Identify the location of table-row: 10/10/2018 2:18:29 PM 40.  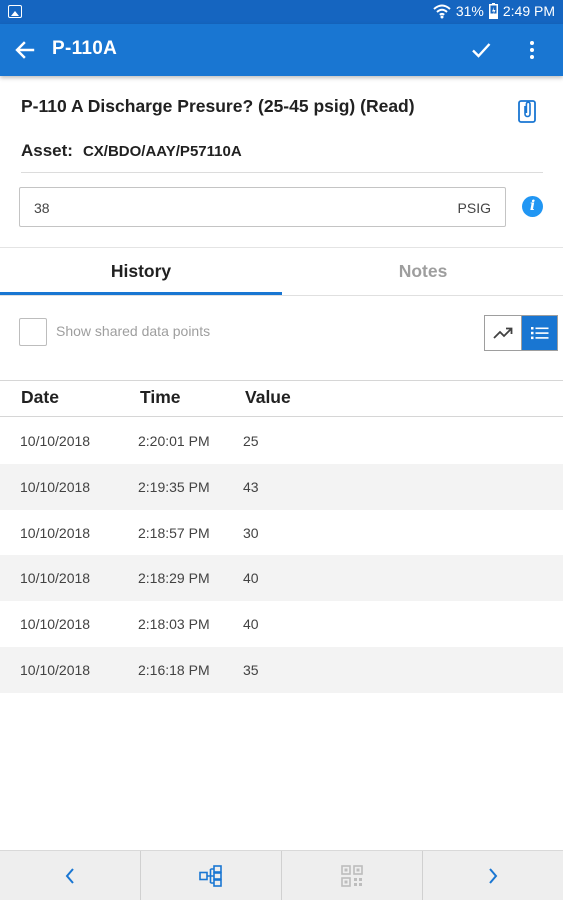
(281, 578).